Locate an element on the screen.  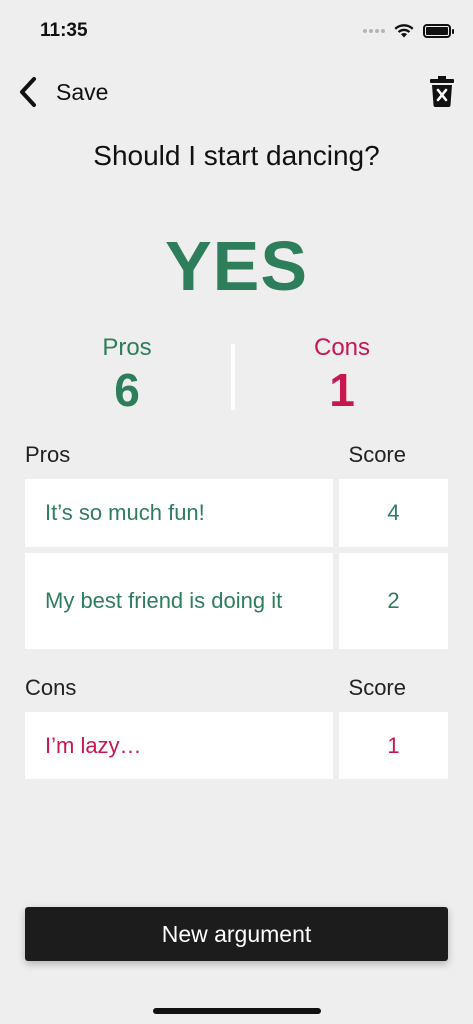
back-label: Save is located at coordinates (82, 91).